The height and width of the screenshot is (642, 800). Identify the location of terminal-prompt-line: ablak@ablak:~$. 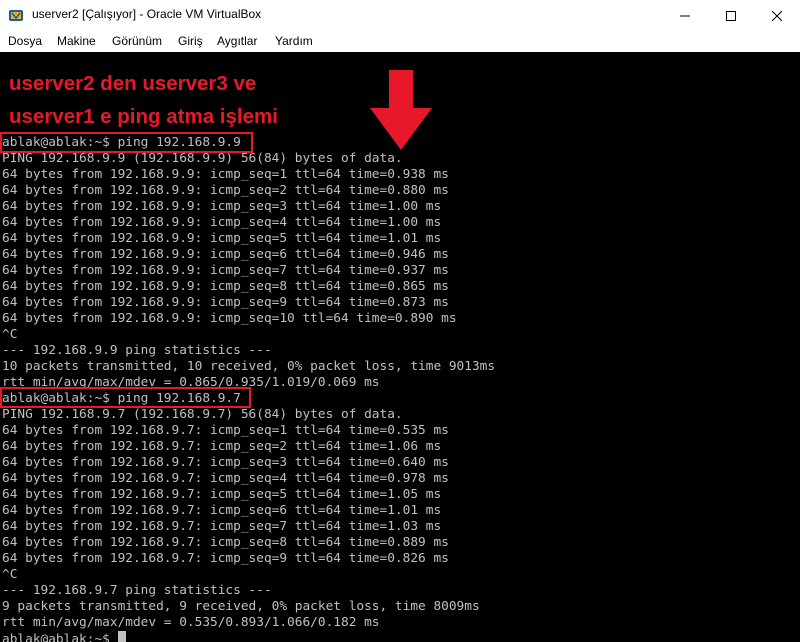
(248, 636).